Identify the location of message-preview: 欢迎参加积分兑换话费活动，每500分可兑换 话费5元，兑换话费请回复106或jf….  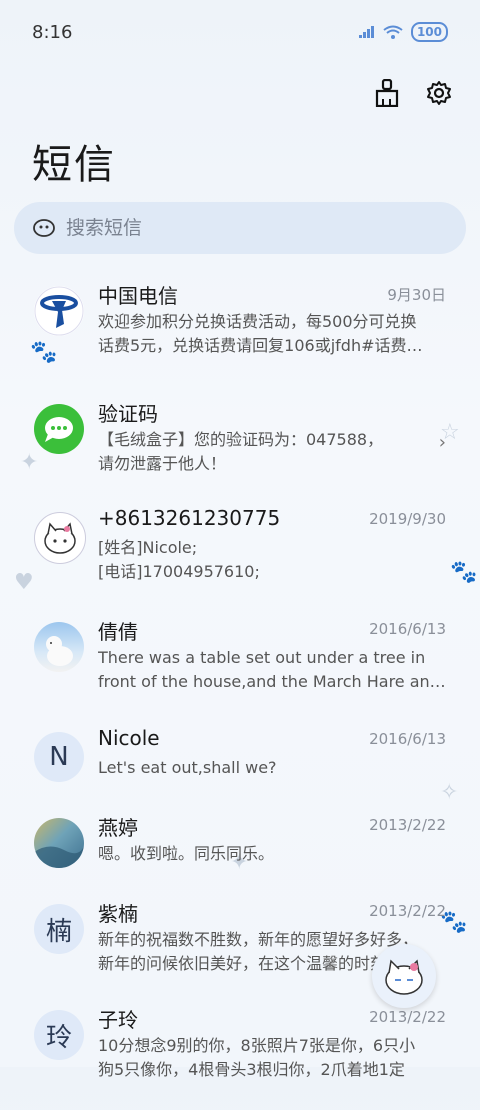
(273, 334).